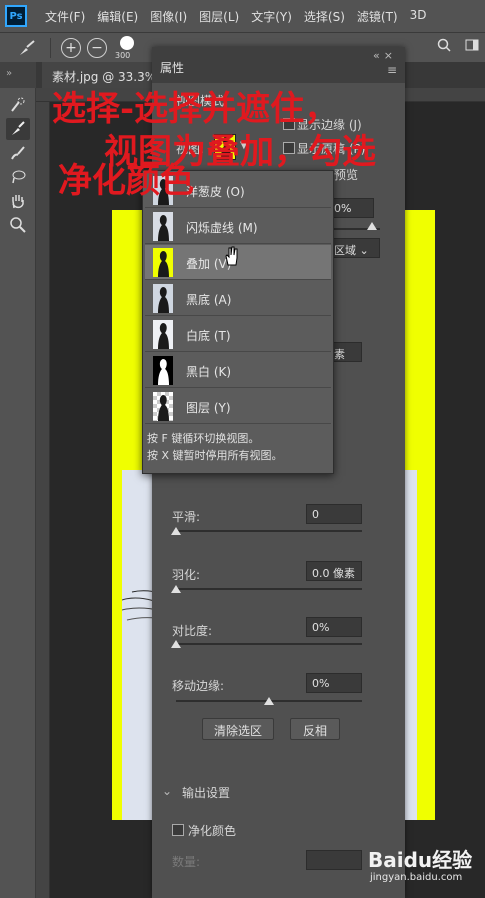 This screenshot has height=898, width=485. I want to click on menu-filter: 滤镜(T), so click(377, 16).